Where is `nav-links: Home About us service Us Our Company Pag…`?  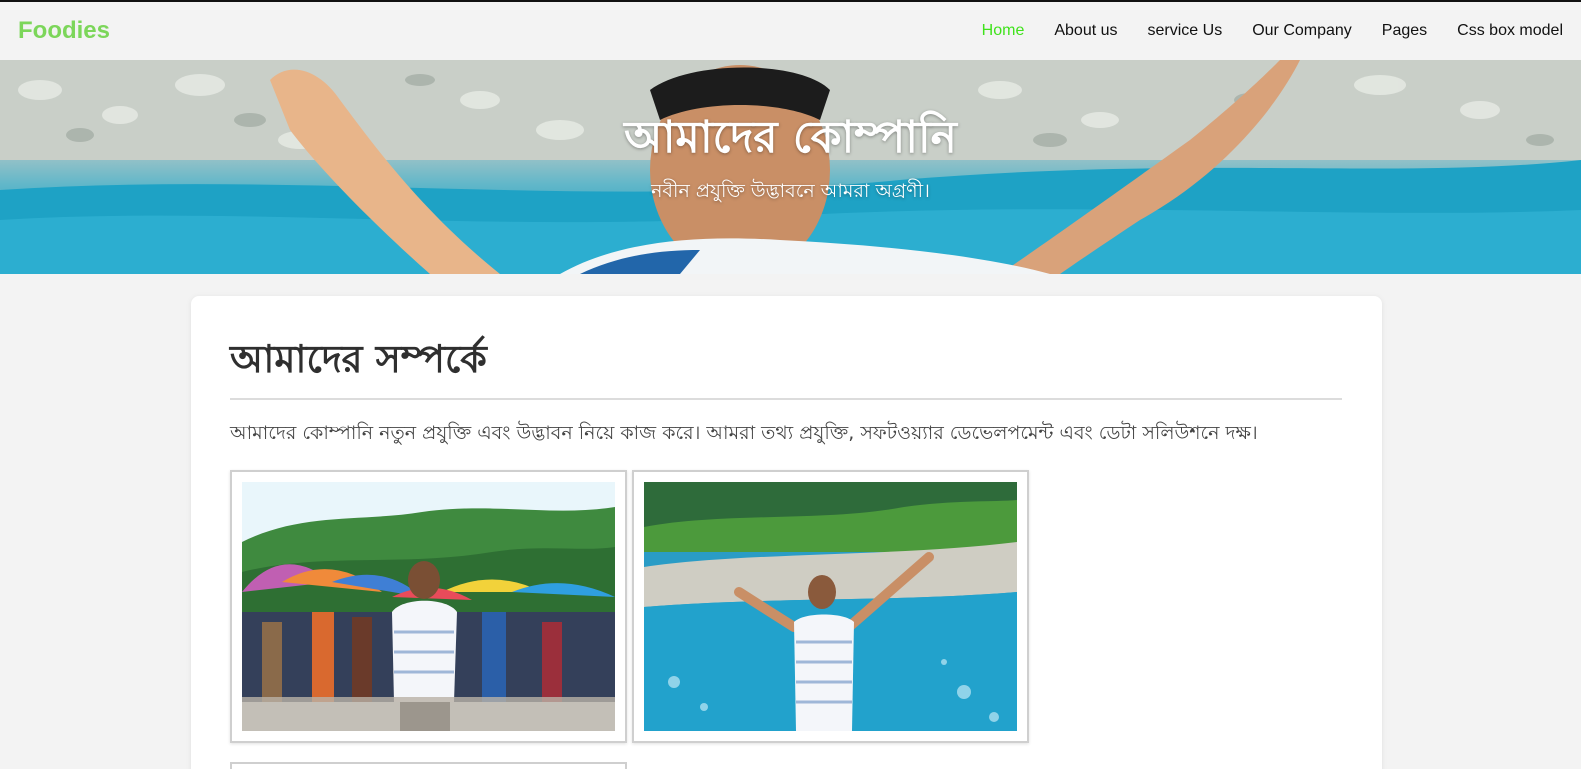
nav-links: Home About us service Us Our Company Pag… is located at coordinates (1257, 31).